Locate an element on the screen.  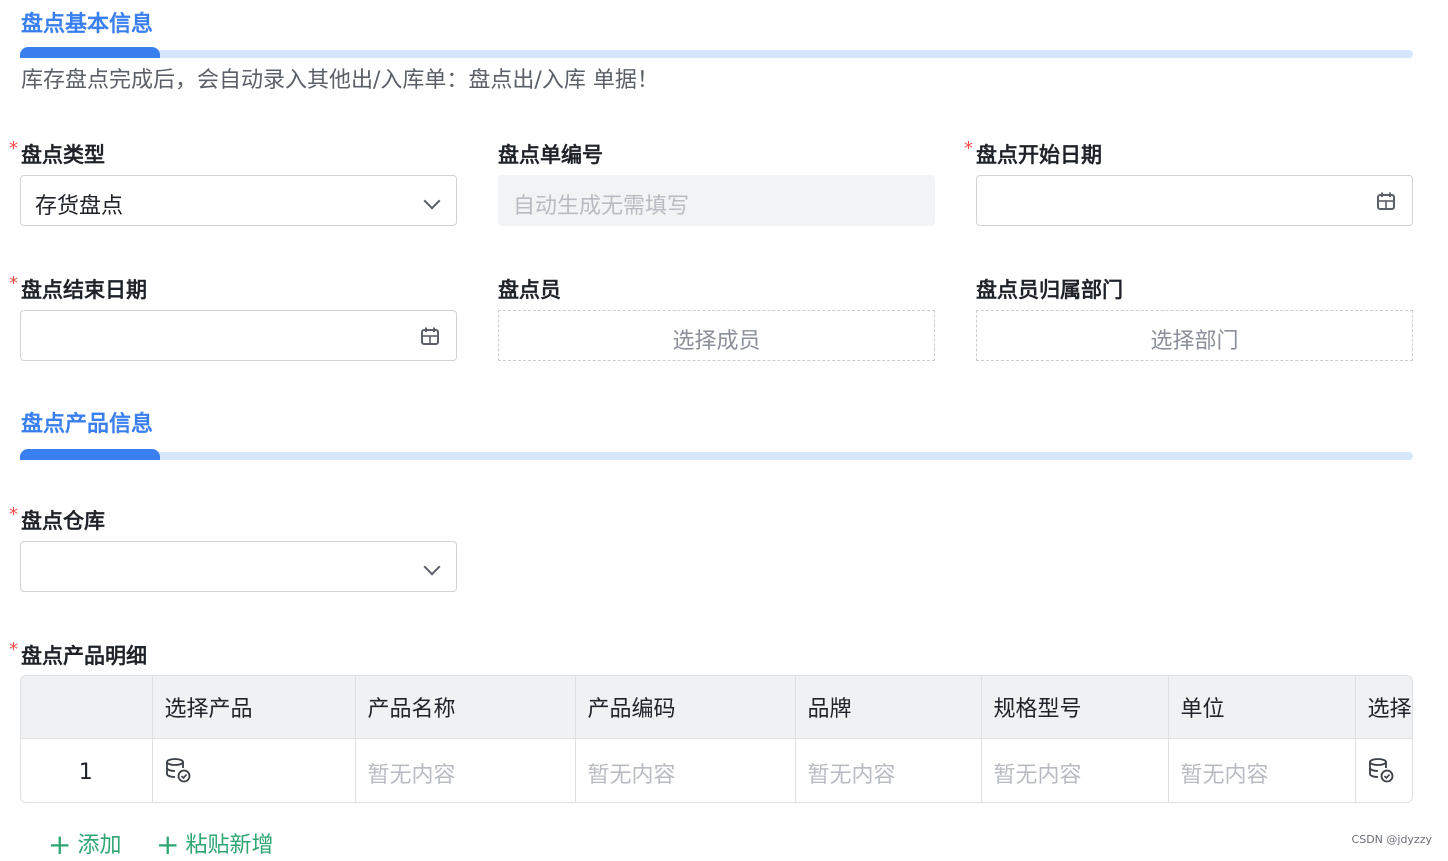
table-header-row: 选择产品 产品名称 产品编码 品牌 规格型号 单位 选择 is located at coordinates (716, 707).